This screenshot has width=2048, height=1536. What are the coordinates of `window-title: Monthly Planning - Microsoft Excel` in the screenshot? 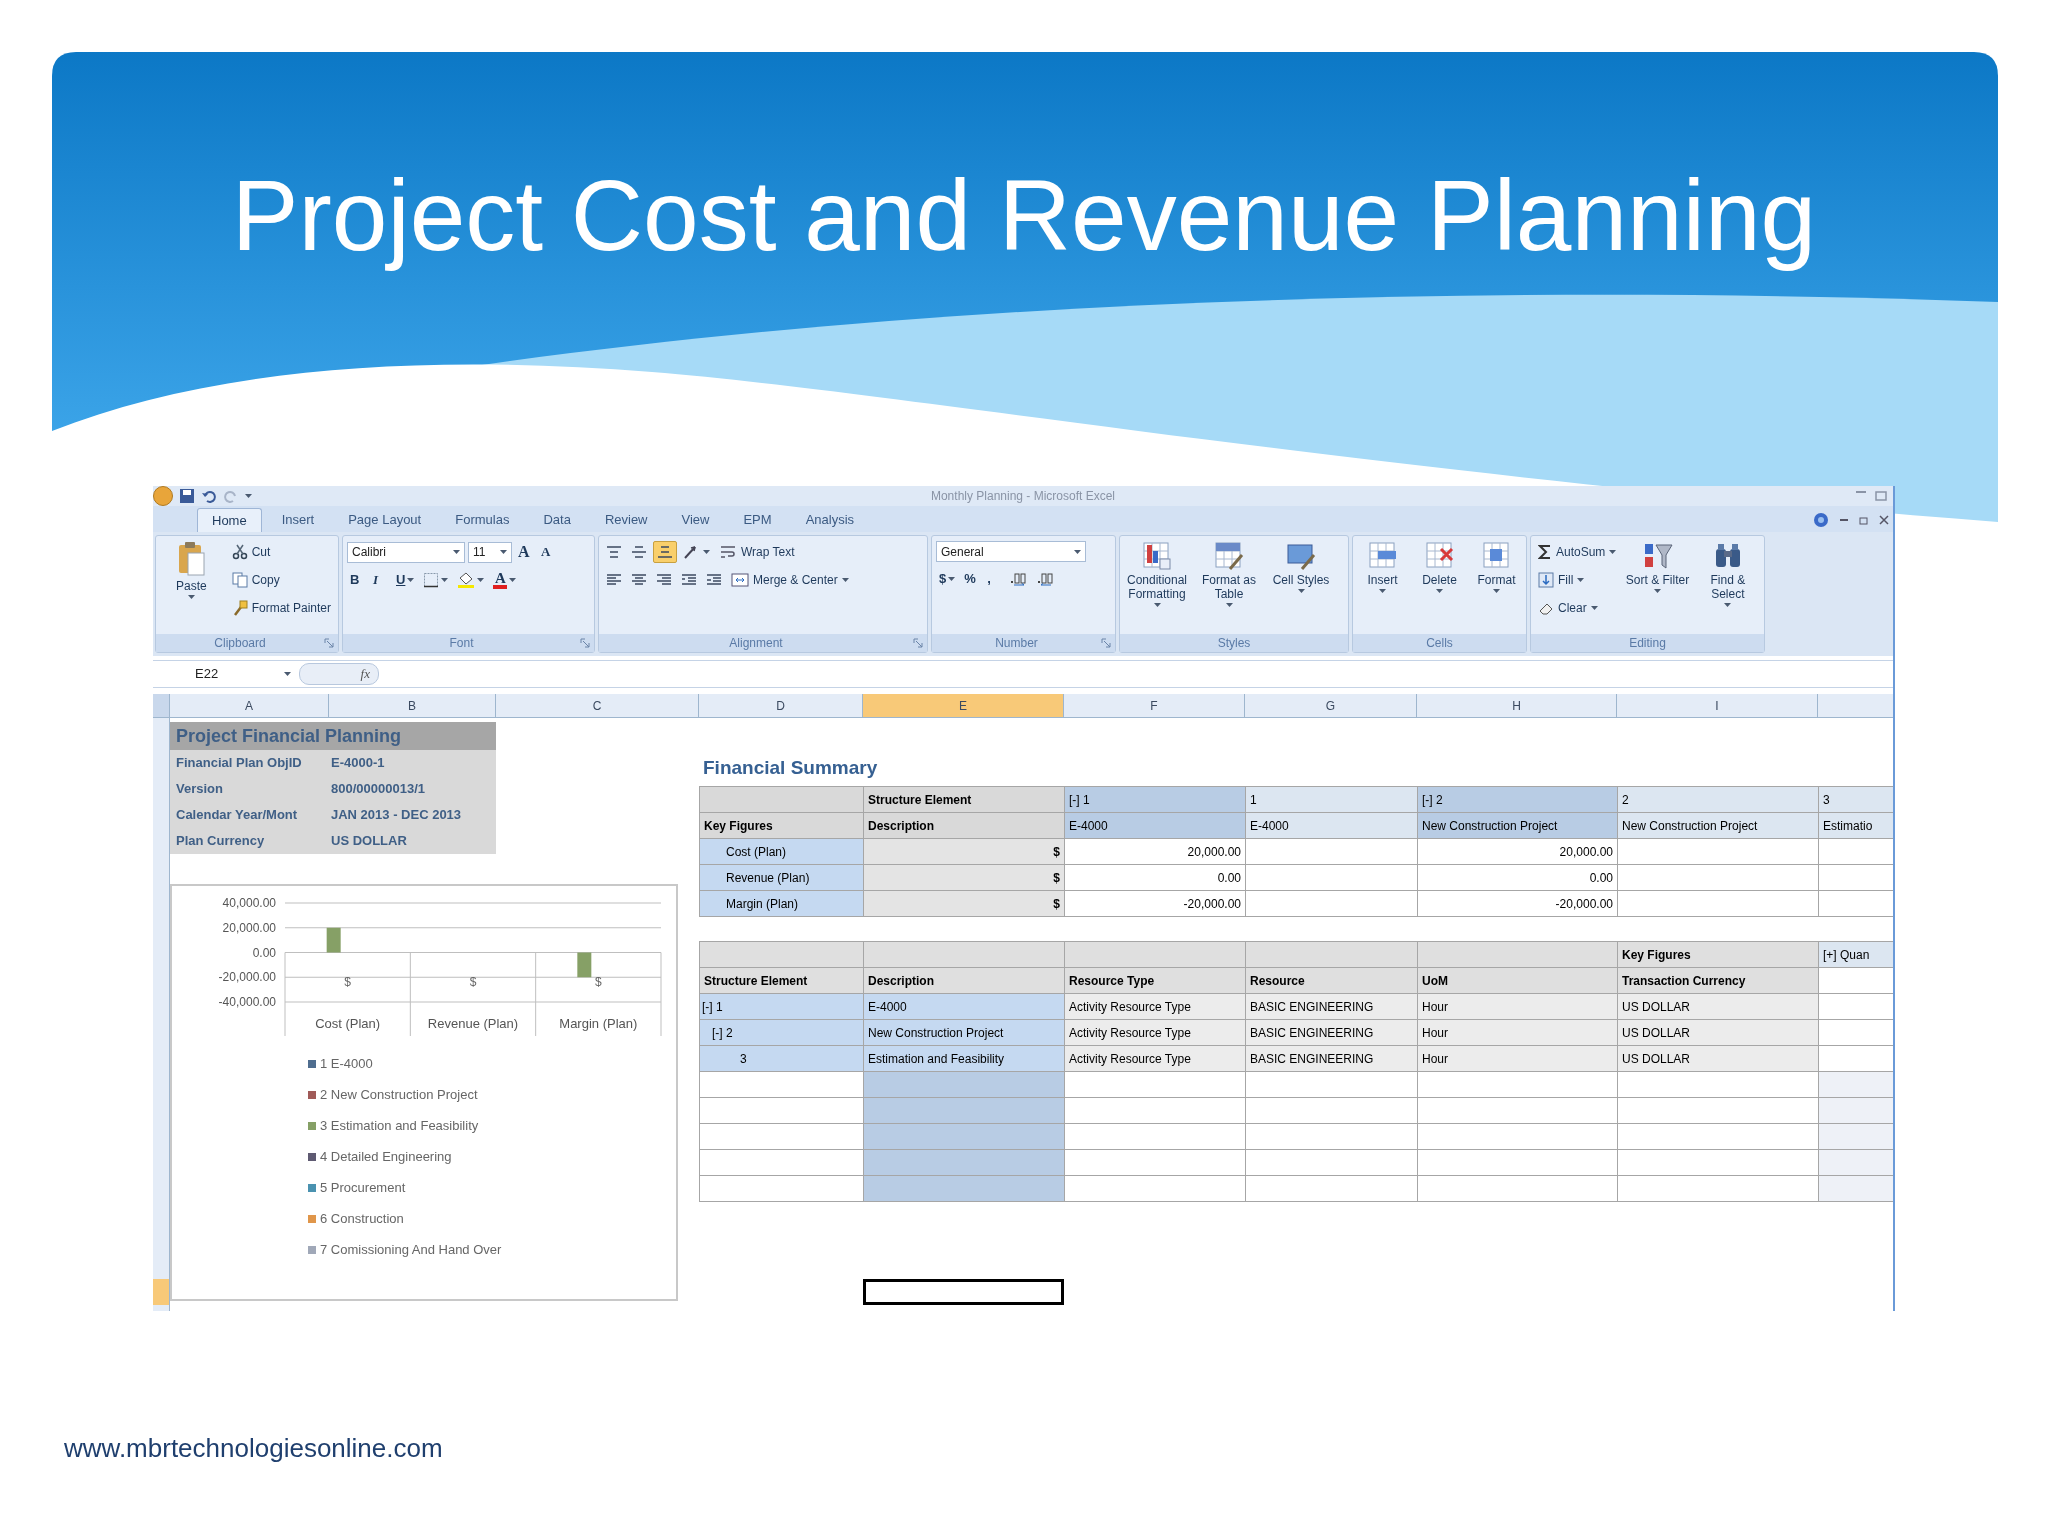 It's located at (1023, 496).